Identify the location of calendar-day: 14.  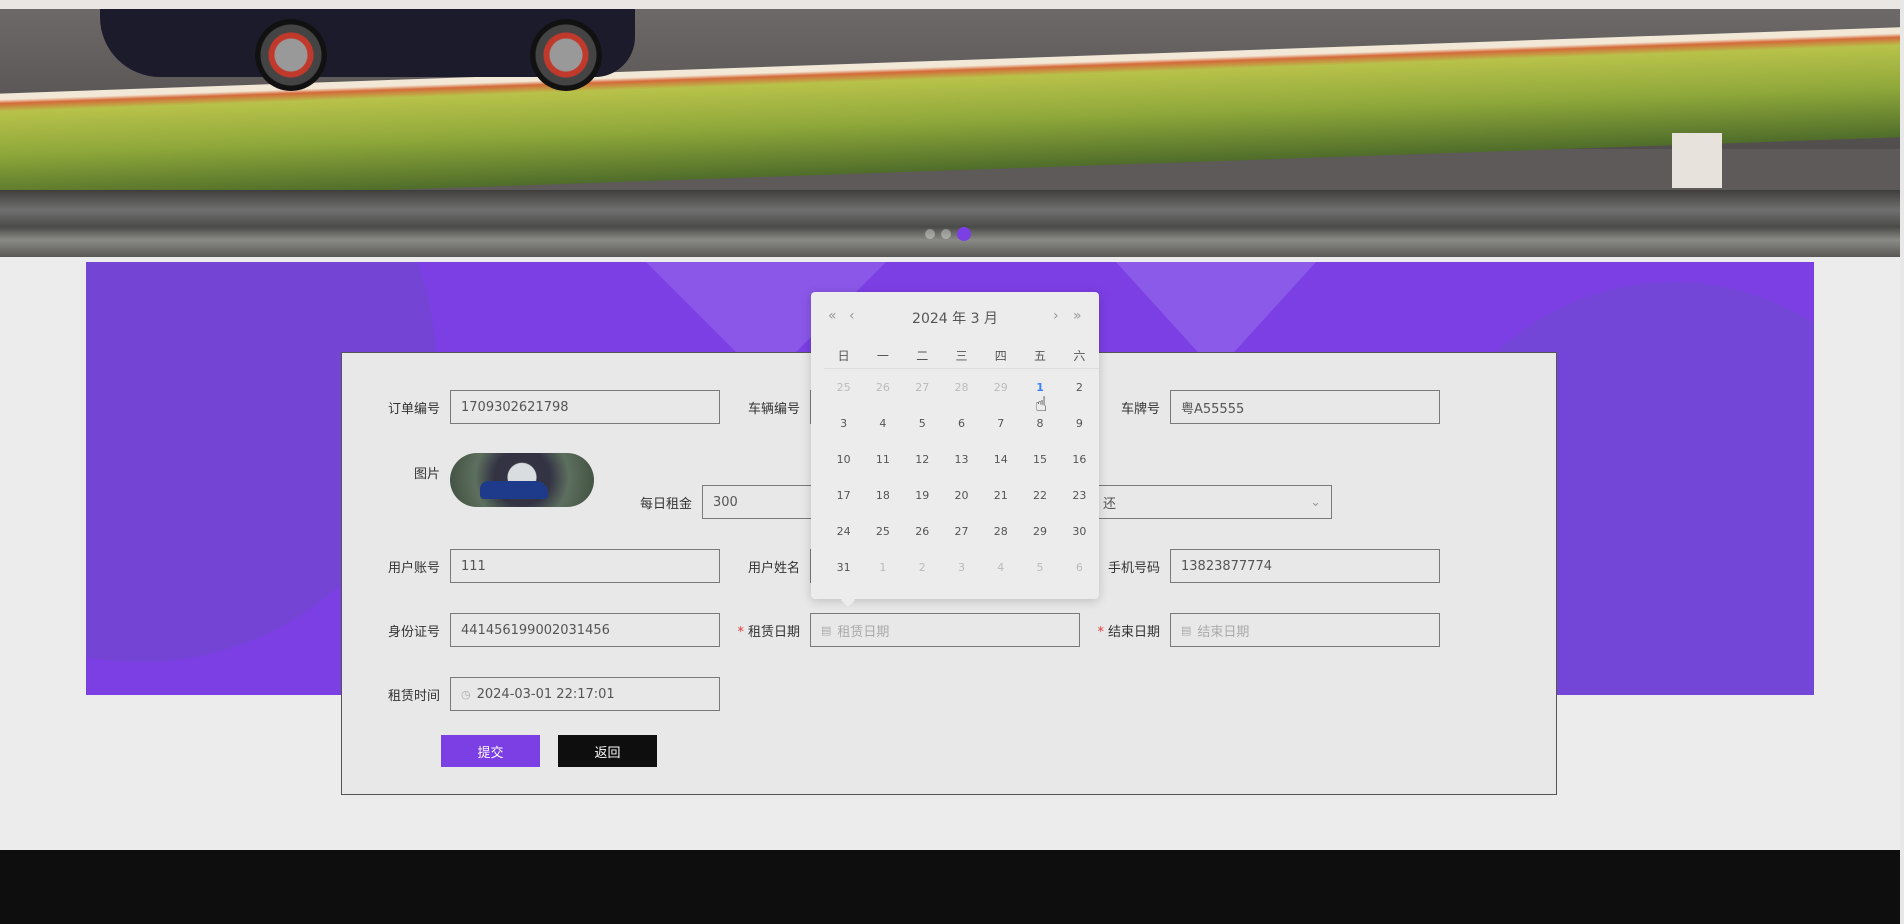
(1000, 459).